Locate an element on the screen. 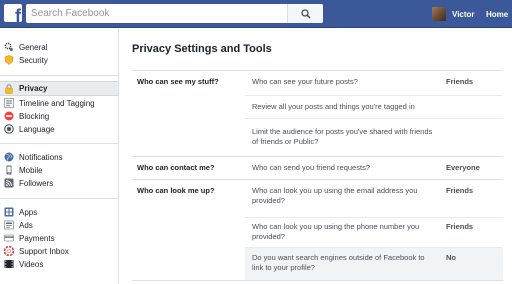 The height and width of the screenshot is (284, 512). avatar is located at coordinates (439, 14).